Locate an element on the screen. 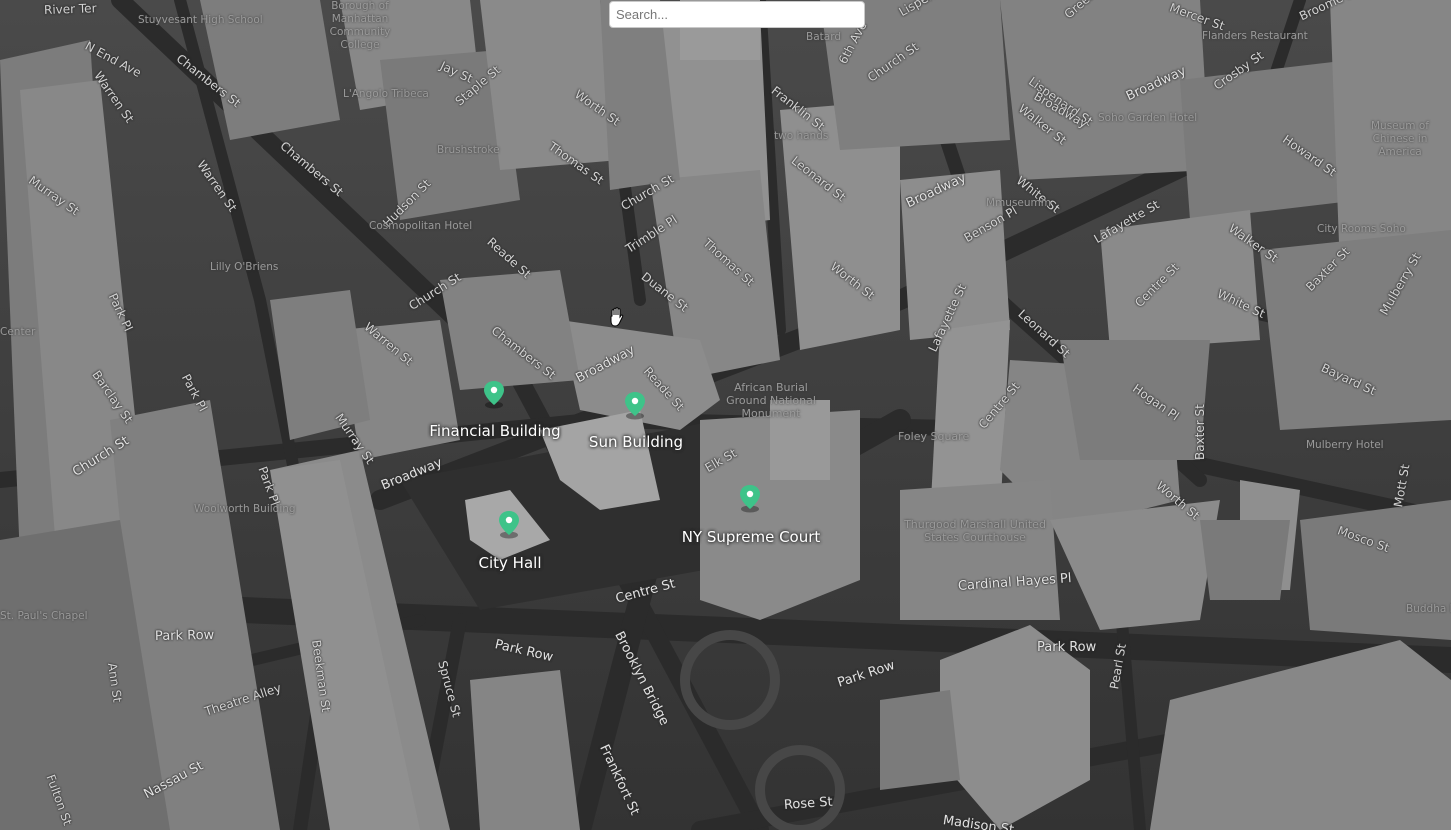 The image size is (1451, 830). marker-label-financial-building: Financial Building is located at coordinates (494, 431).